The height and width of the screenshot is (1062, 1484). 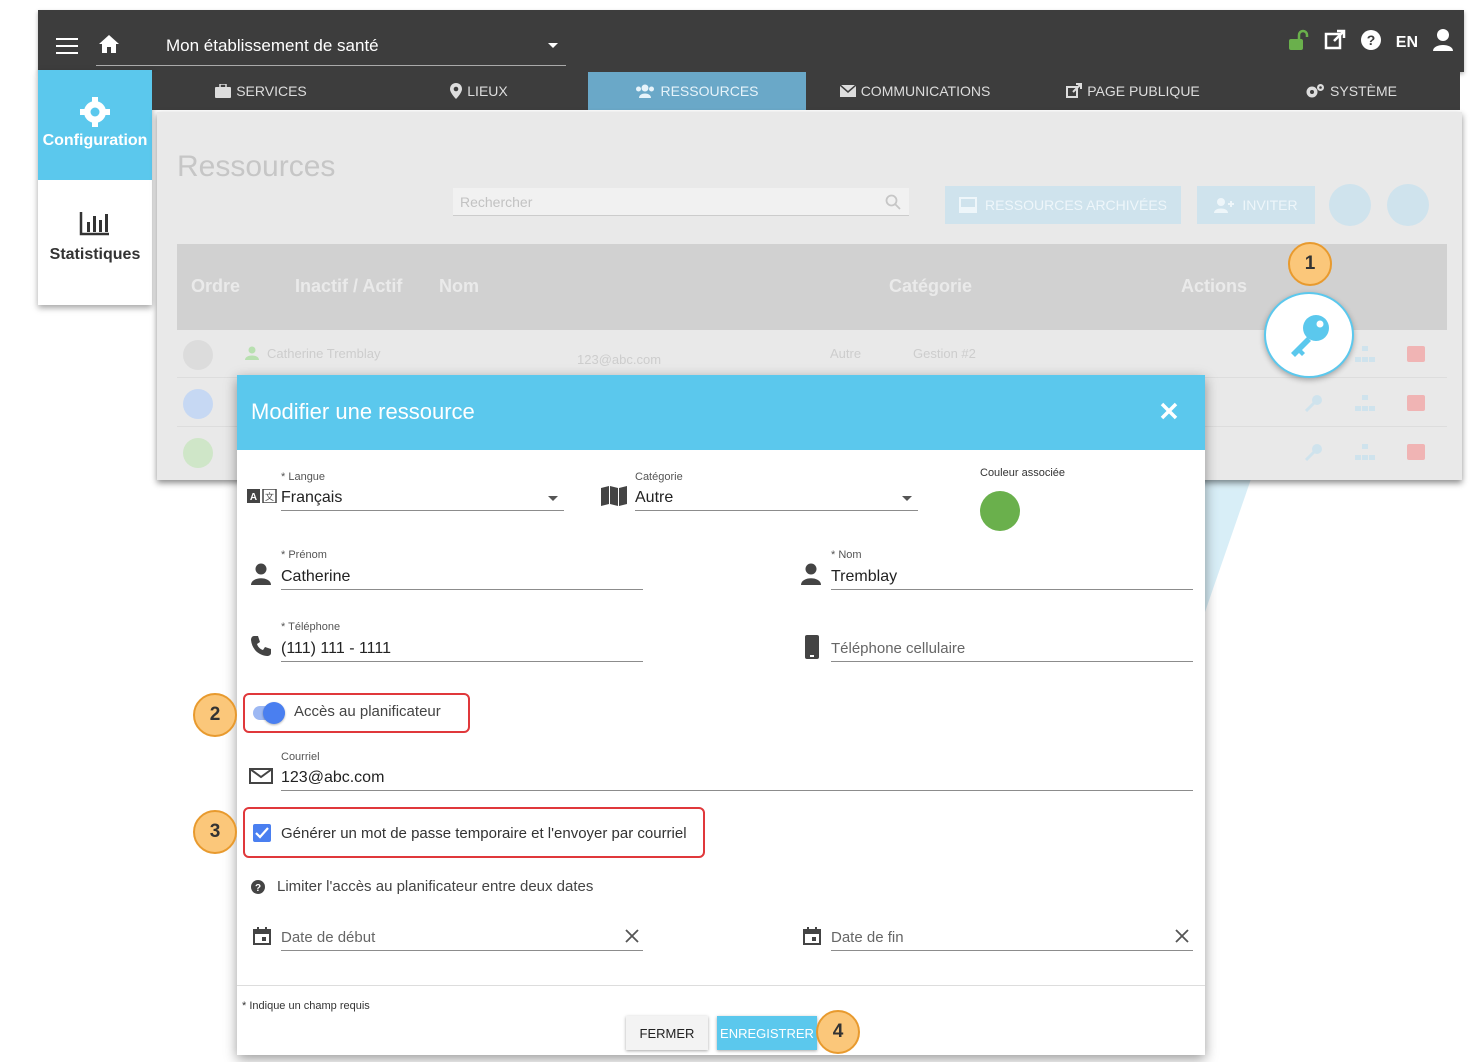 What do you see at coordinates (1315, 91) in the screenshot?
I see `cogs-icon` at bounding box center [1315, 91].